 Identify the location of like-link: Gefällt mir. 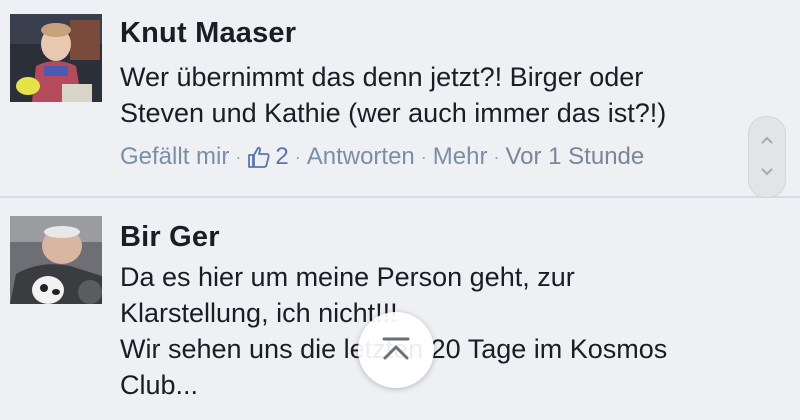
(174, 157).